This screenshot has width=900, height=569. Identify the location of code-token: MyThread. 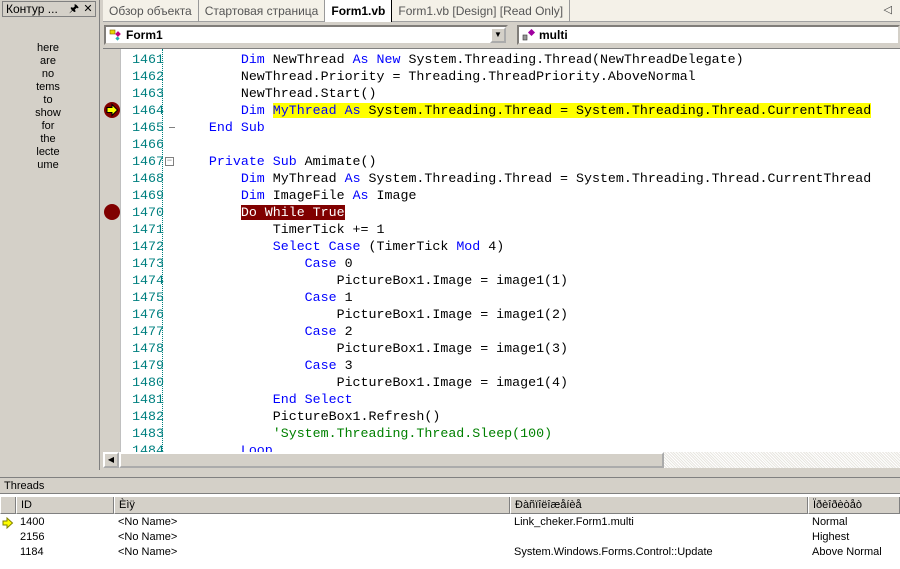
(308, 110).